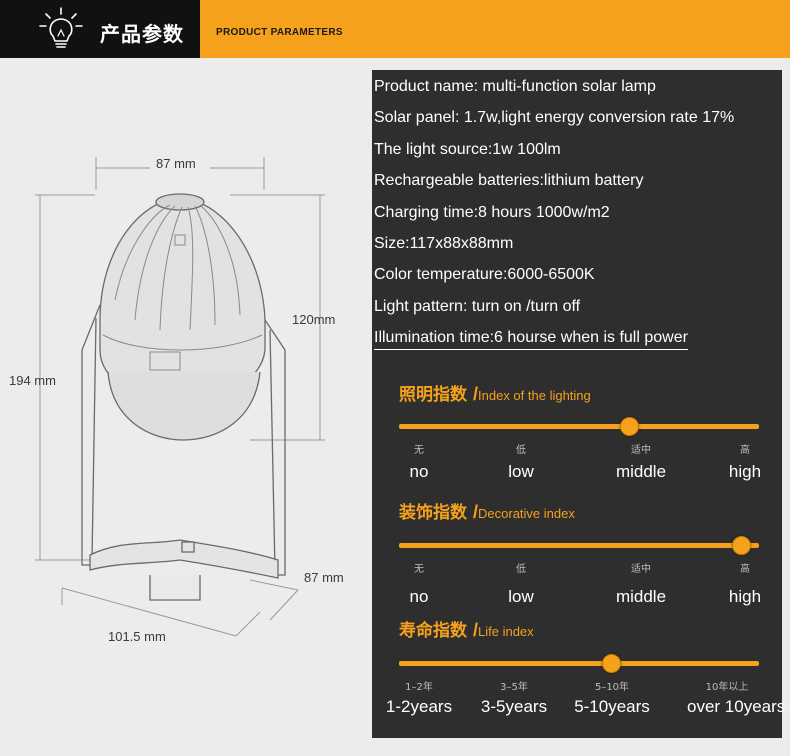  I want to click on index-life-level-4: 10年以上 over 10years, so click(736, 697).